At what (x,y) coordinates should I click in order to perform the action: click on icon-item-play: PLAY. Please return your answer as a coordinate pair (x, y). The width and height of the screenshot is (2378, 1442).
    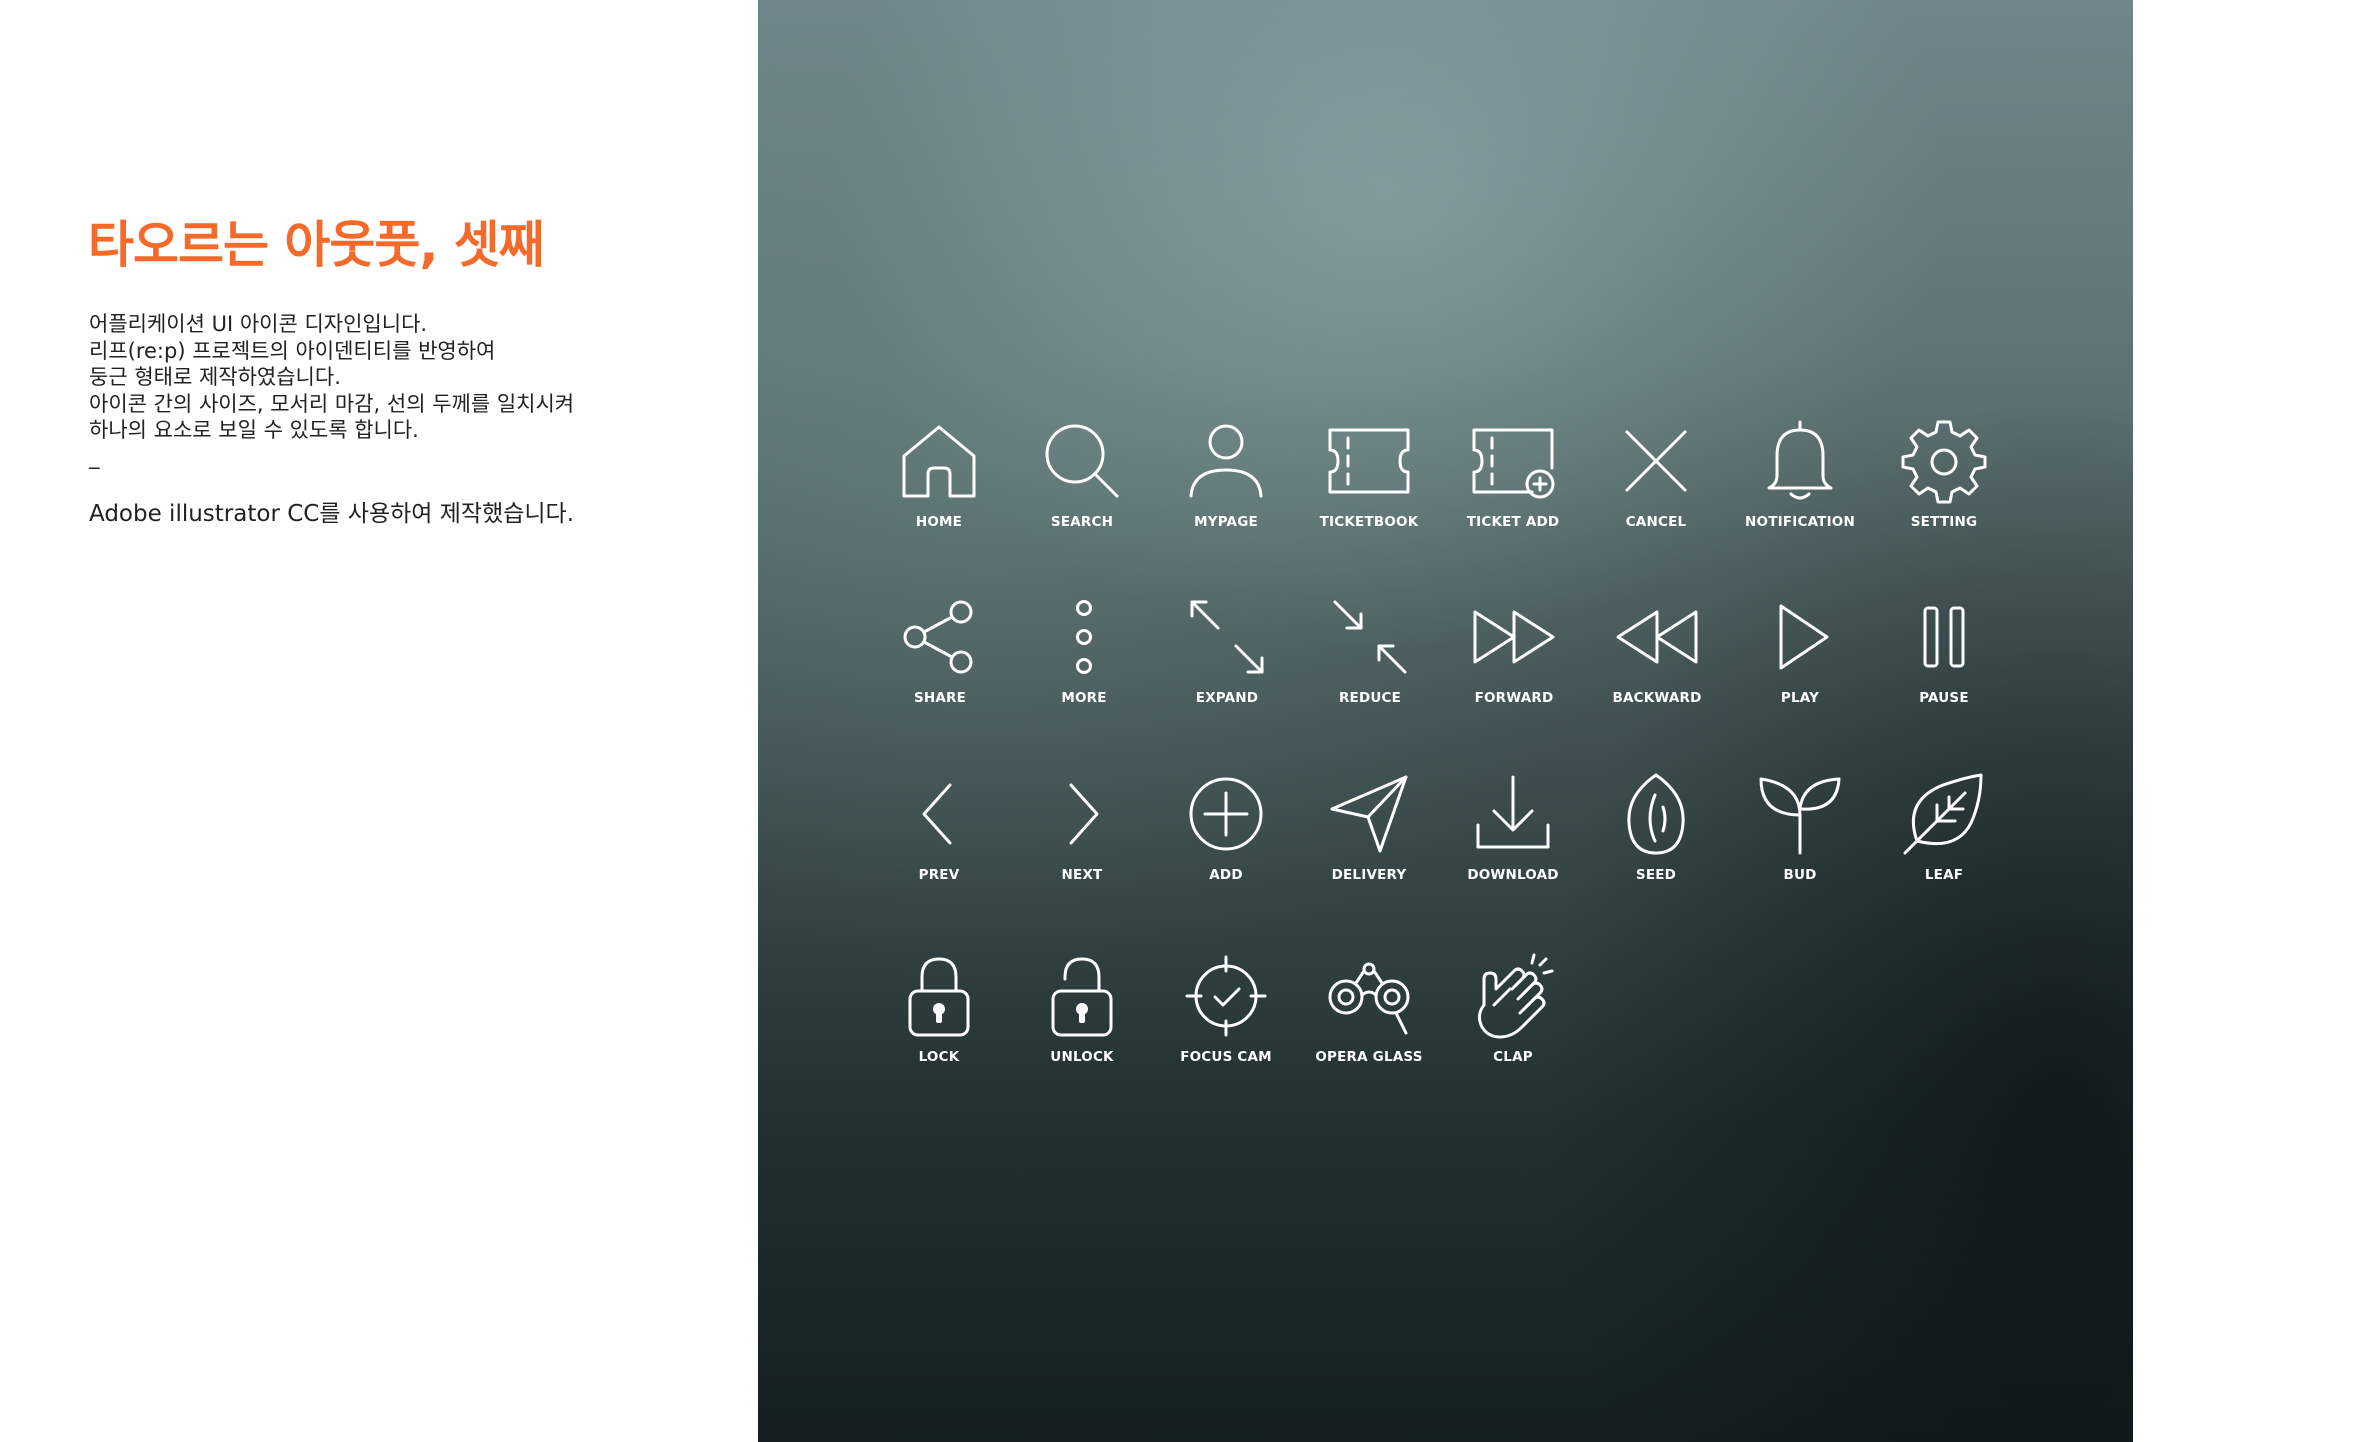
    Looking at the image, I should click on (1800, 659).